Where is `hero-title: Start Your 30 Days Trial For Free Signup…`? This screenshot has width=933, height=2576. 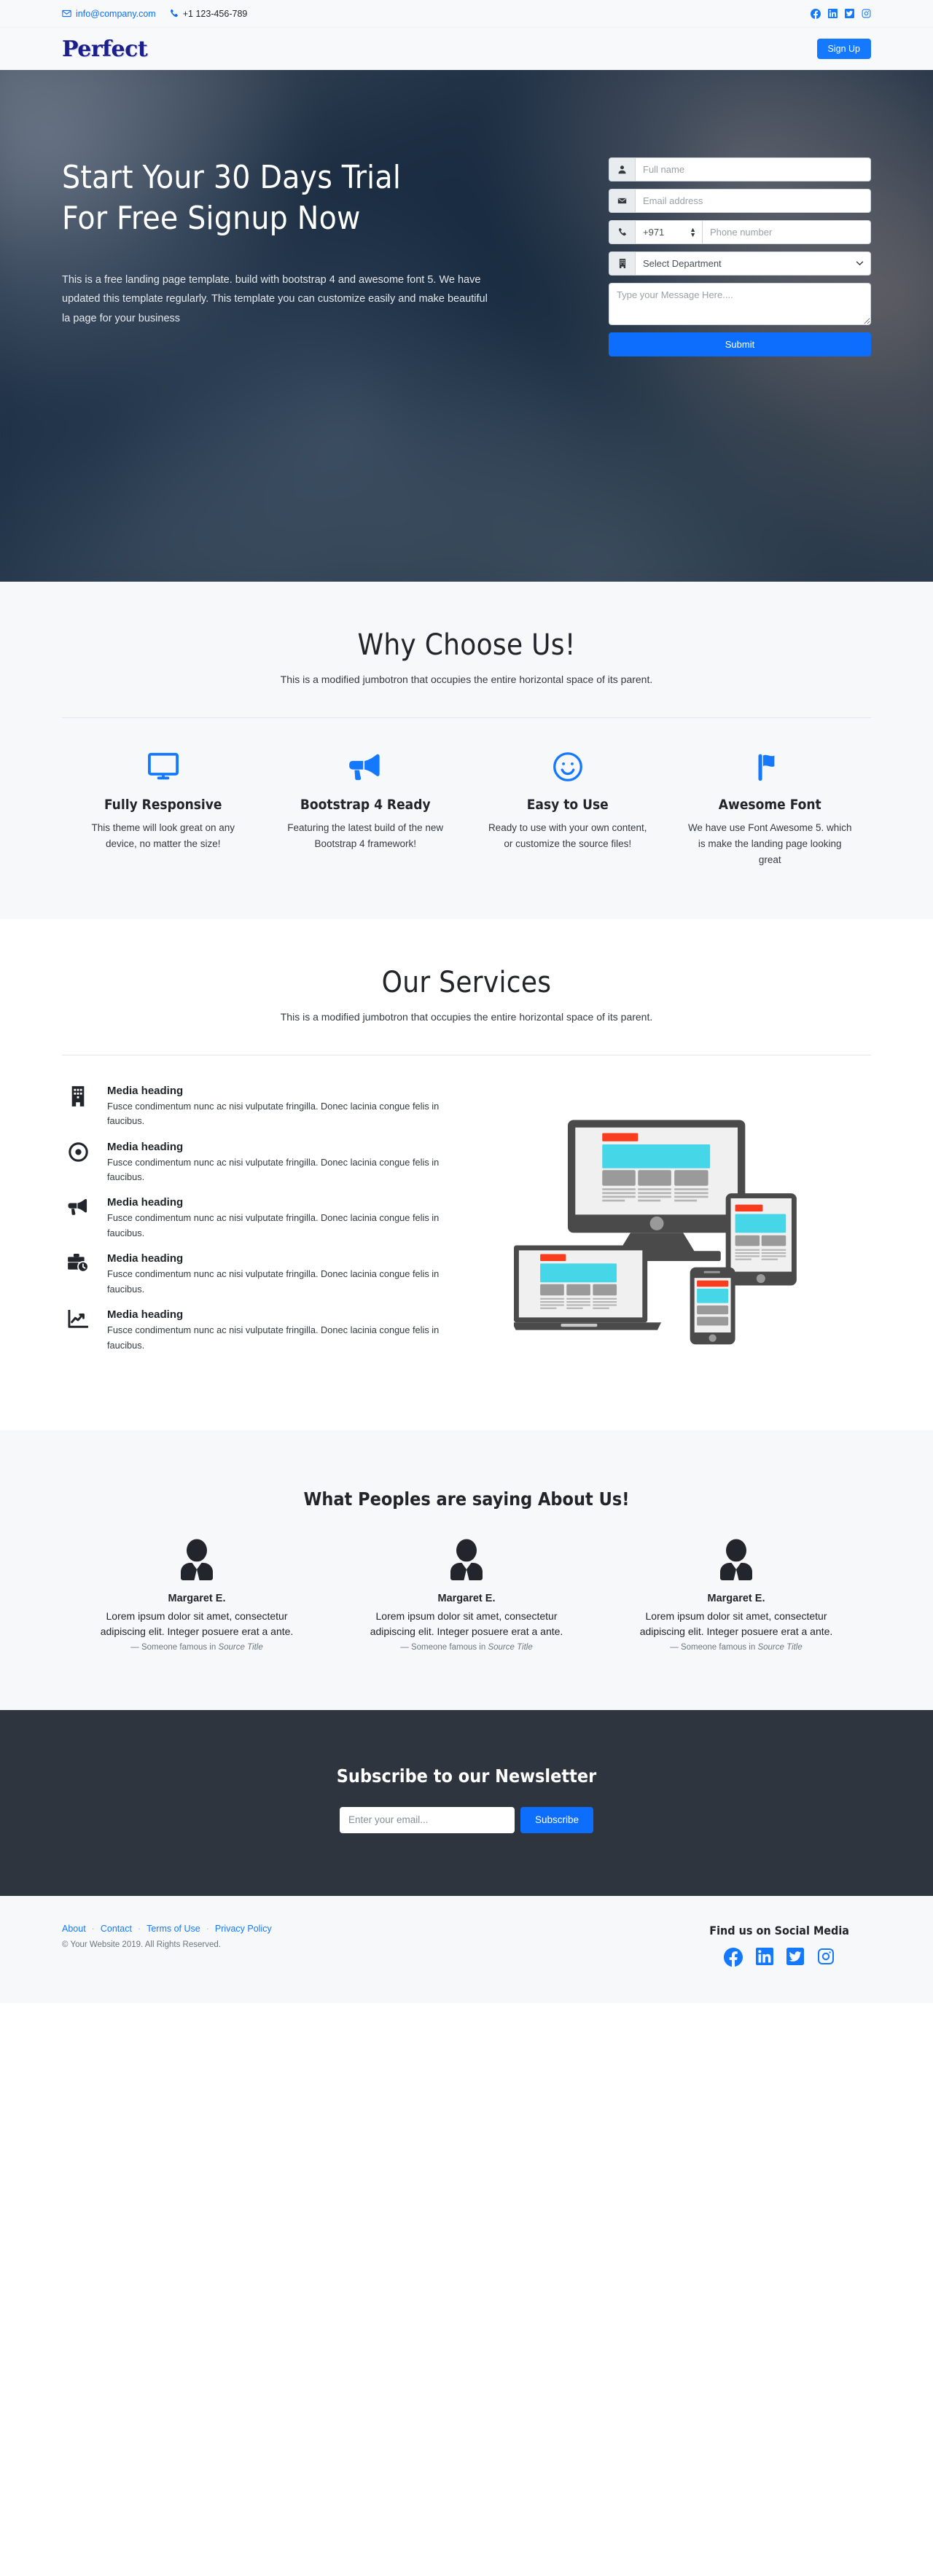 hero-title: Start Your 30 Days Trial For Free Signup… is located at coordinates (277, 199).